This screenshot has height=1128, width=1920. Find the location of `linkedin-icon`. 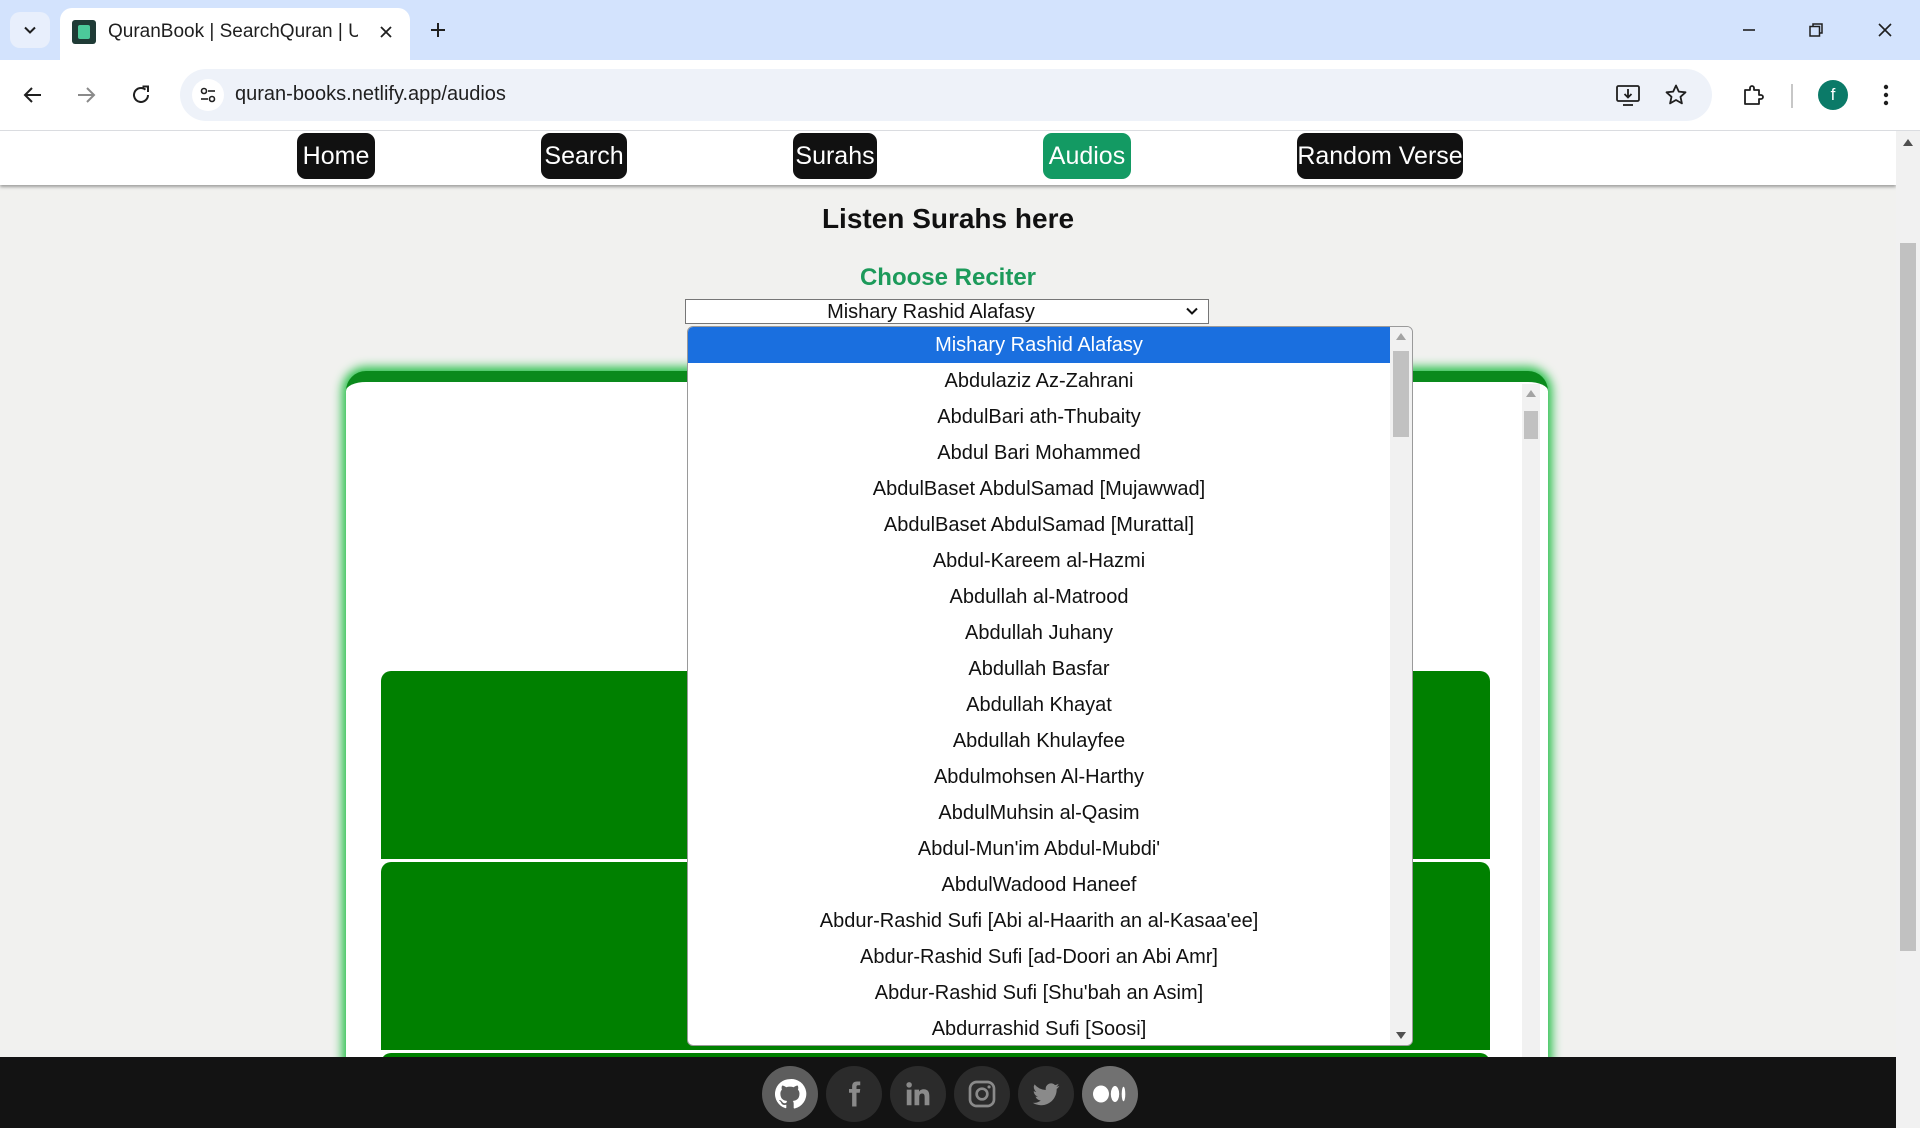

linkedin-icon is located at coordinates (918, 1094).